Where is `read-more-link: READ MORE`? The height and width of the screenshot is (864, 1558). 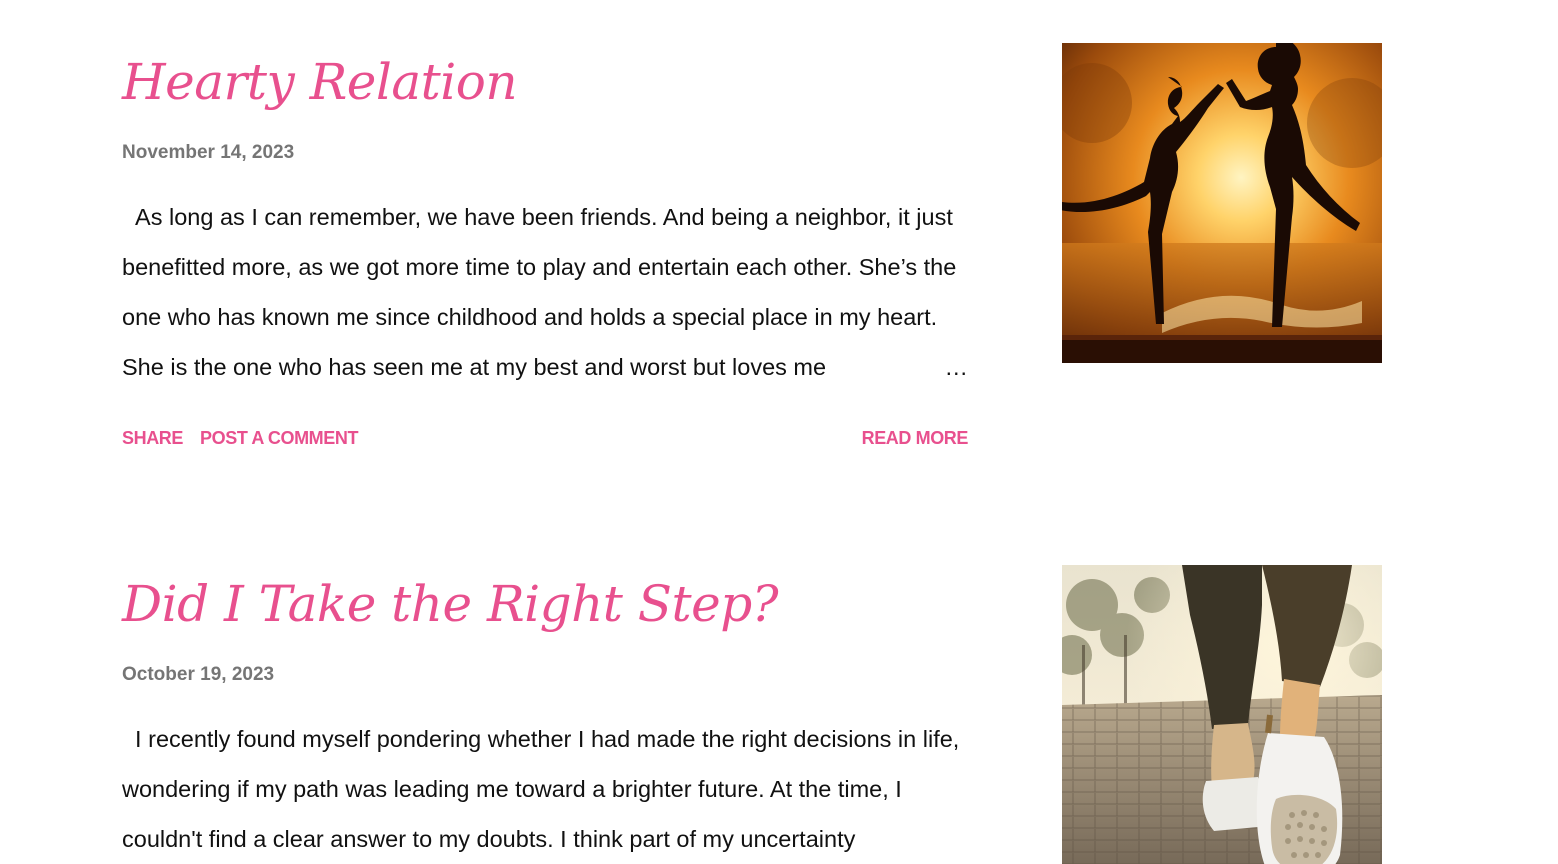 read-more-link: READ MORE is located at coordinates (915, 438).